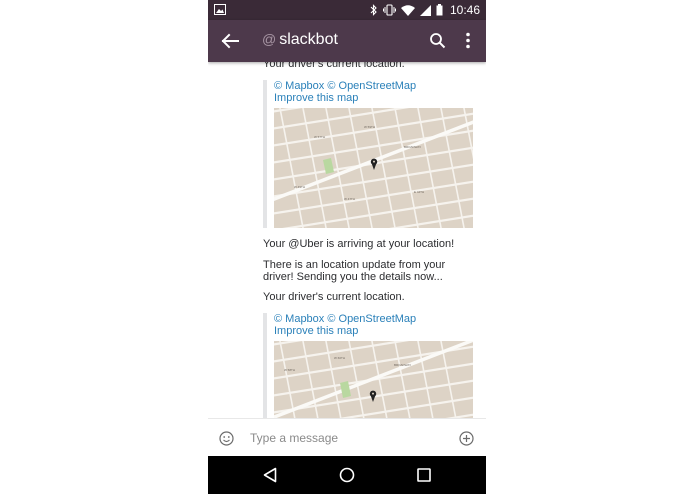  Describe the element at coordinates (347, 437) in the screenshot. I see `message-composer: Type a message` at that location.